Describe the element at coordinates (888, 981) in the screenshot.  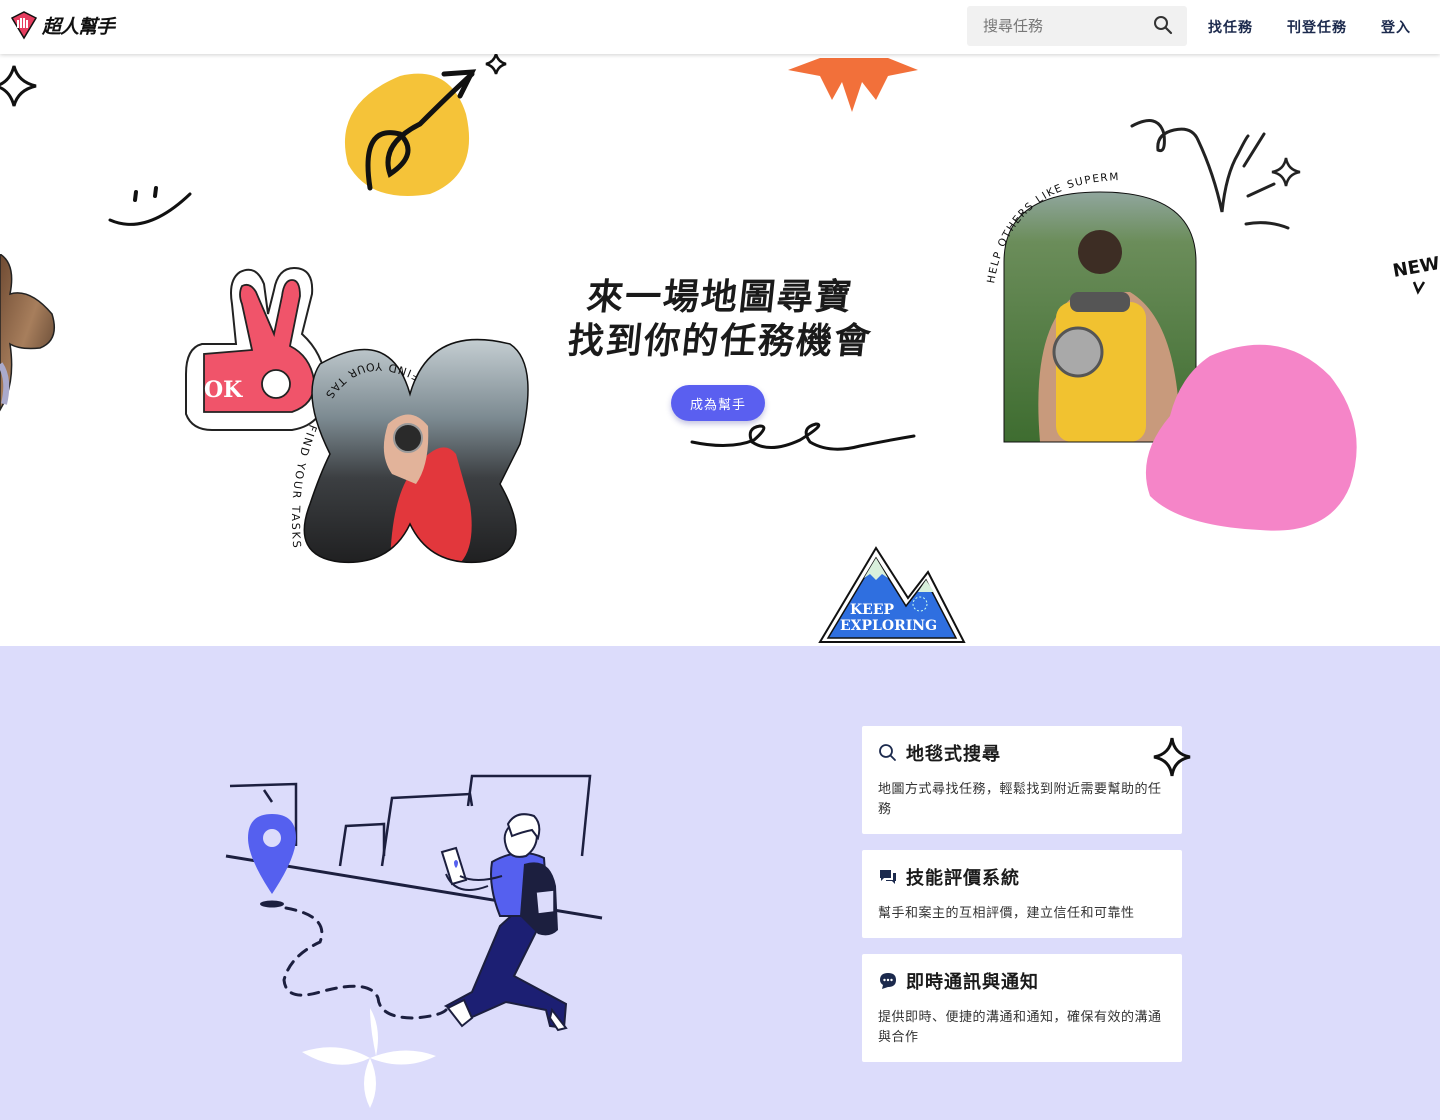
I see `chat-icon` at that location.